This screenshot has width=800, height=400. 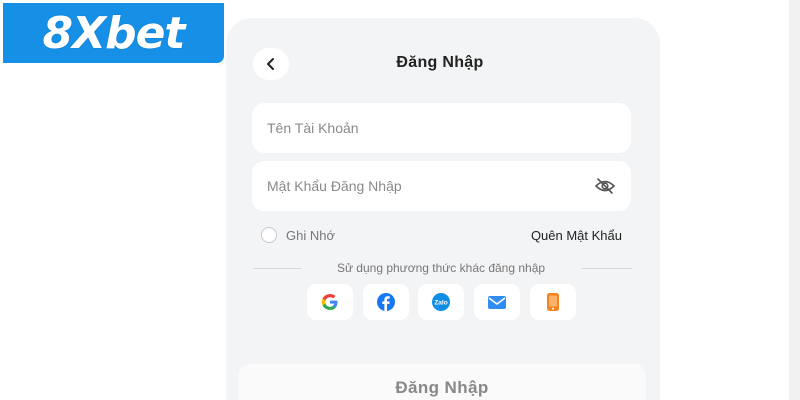 What do you see at coordinates (561, 235) in the screenshot?
I see `forgot-password-link: Quên Mật Khẩu` at bounding box center [561, 235].